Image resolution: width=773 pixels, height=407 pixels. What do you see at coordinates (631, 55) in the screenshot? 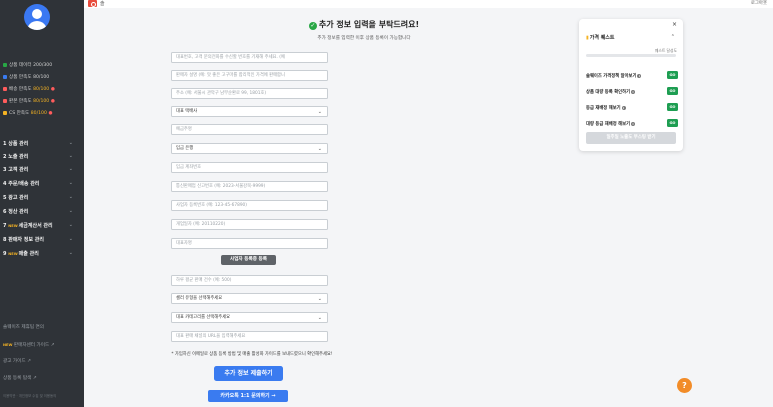
I see `quest-progress-bar` at bounding box center [631, 55].